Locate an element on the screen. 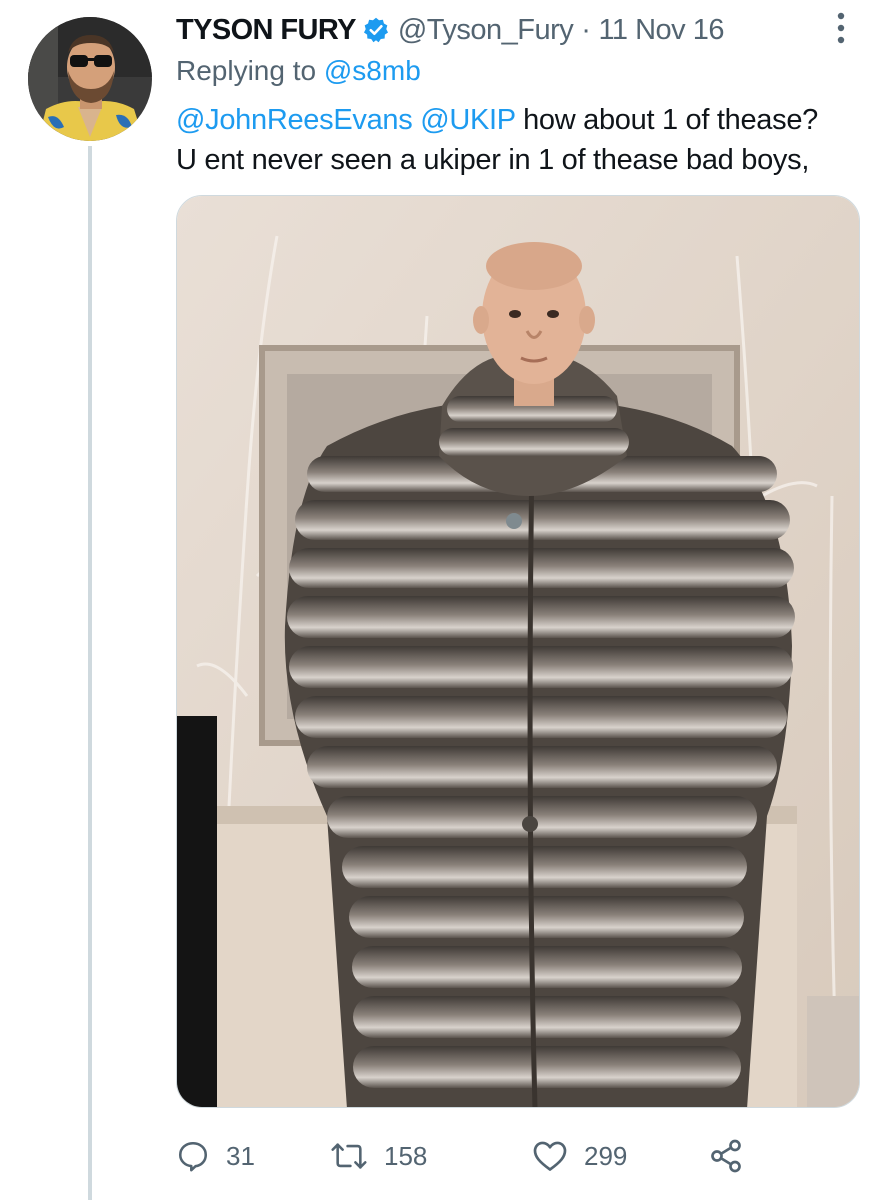 This screenshot has height=1200, width=887. author-name: TYSON FURY is located at coordinates (266, 30).